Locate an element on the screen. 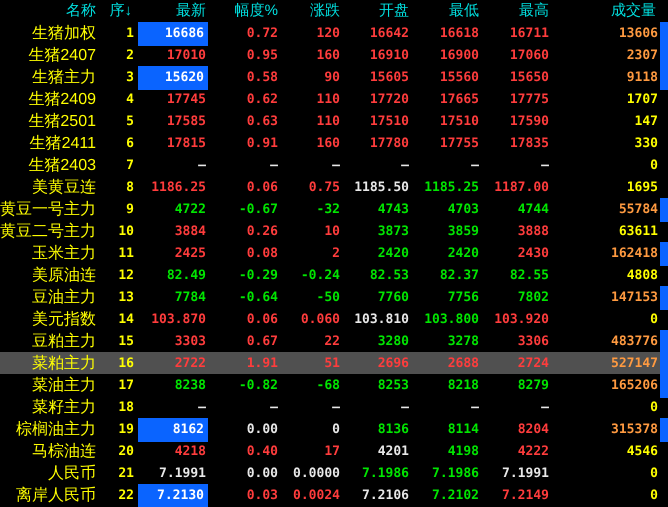 The image size is (668, 507). table-cell-text: 4198 is located at coordinates (464, 452).